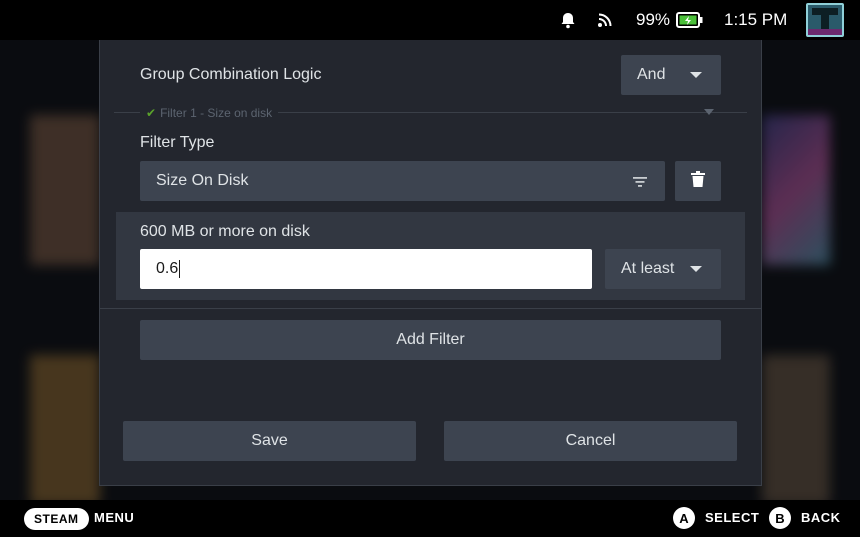  What do you see at coordinates (177, 142) in the screenshot?
I see `filter-type-label: Filter Type` at bounding box center [177, 142].